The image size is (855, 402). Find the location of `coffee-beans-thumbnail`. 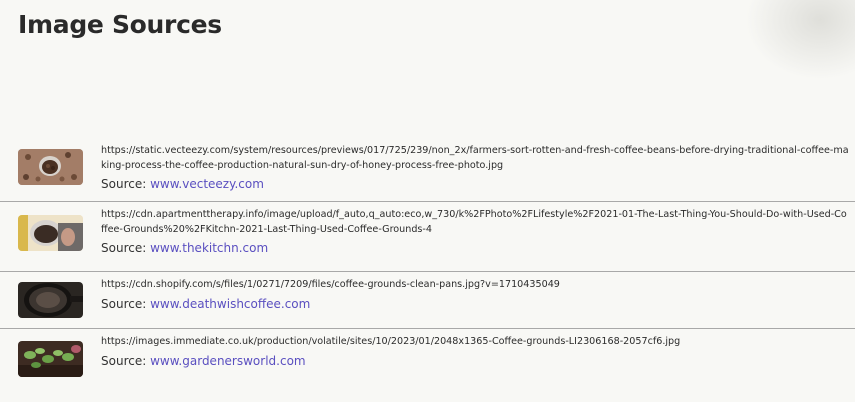

coffee-beans-thumbnail is located at coordinates (50, 167).